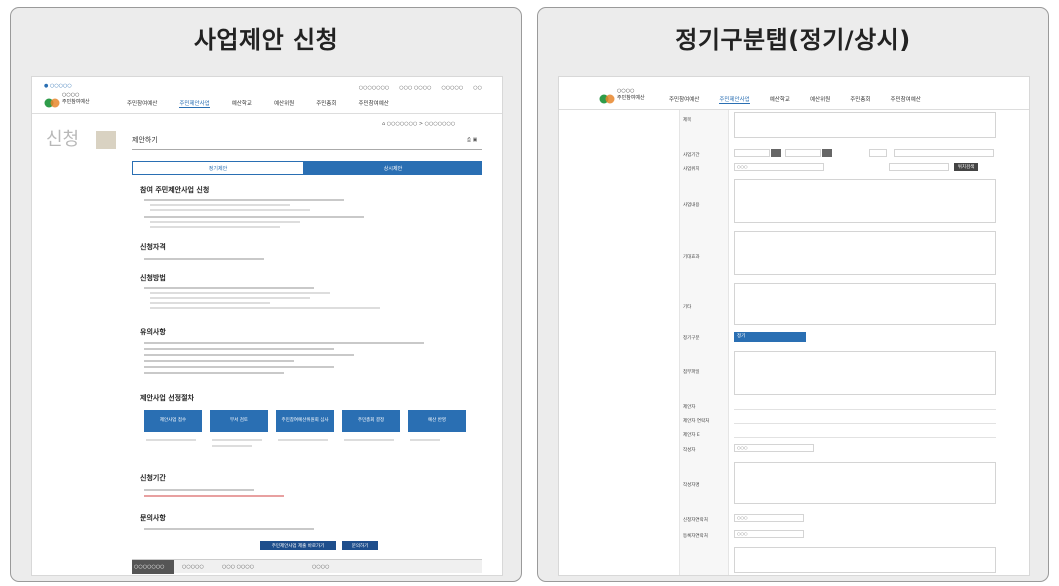  What do you see at coordinates (752, 153) in the screenshot?
I see `start-date-input` at bounding box center [752, 153].